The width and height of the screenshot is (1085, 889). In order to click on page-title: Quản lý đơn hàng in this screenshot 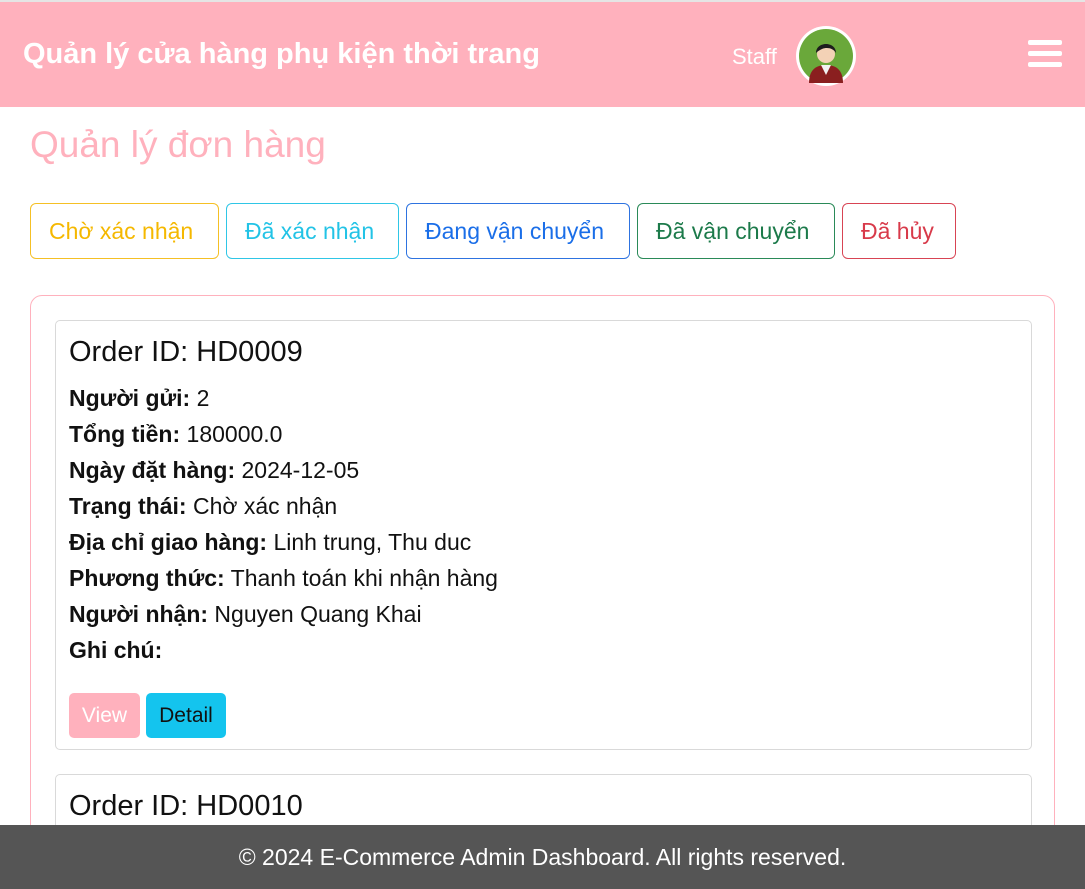, I will do `click(178, 144)`.